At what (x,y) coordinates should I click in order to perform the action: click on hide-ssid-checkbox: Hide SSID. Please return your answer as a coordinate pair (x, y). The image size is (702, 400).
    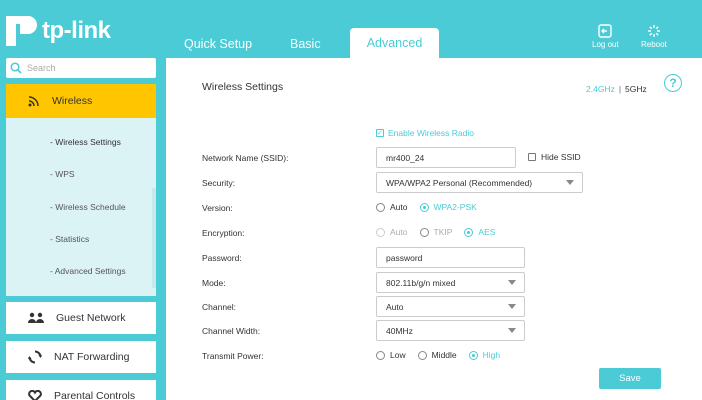
    Looking at the image, I should click on (554, 157).